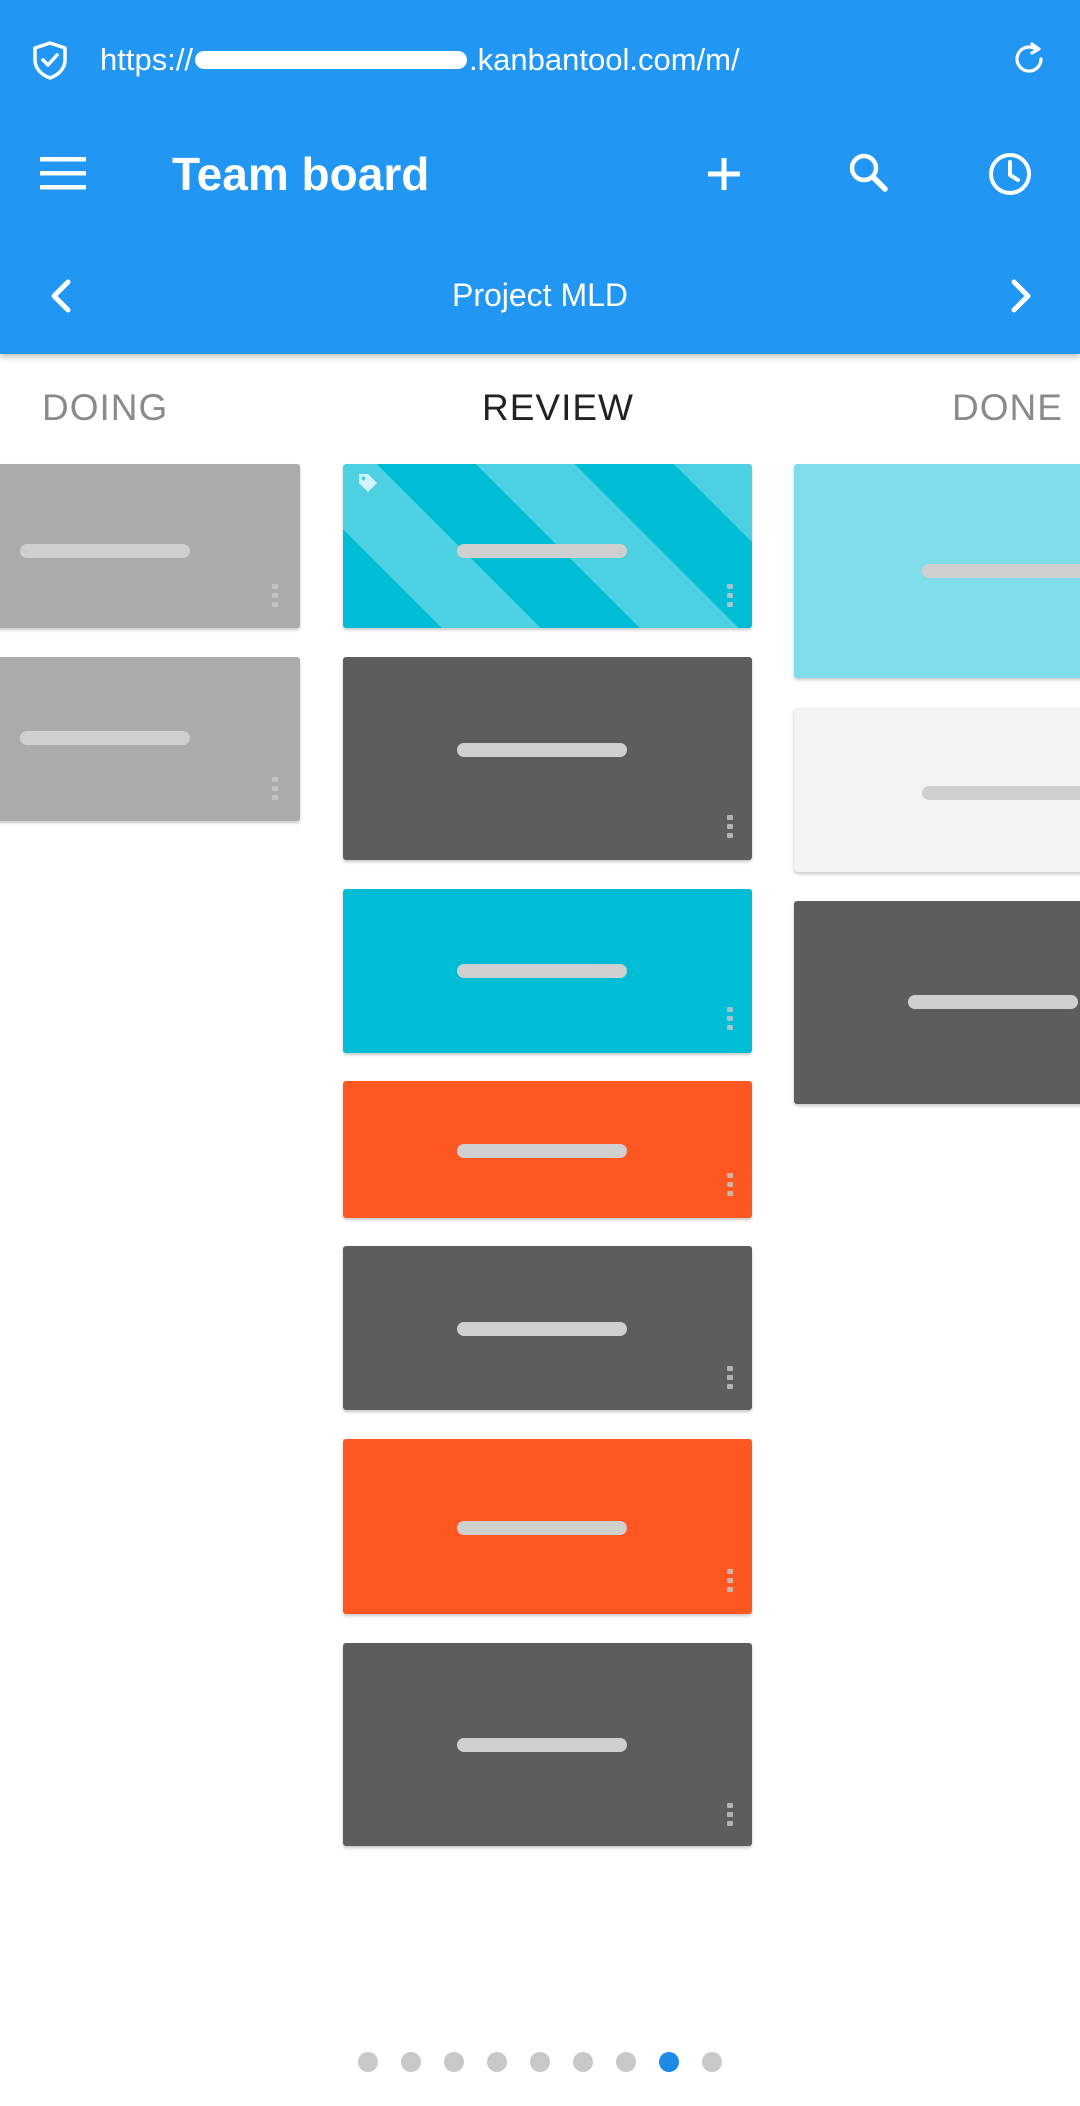  I want to click on plus-icon, so click(724, 174).